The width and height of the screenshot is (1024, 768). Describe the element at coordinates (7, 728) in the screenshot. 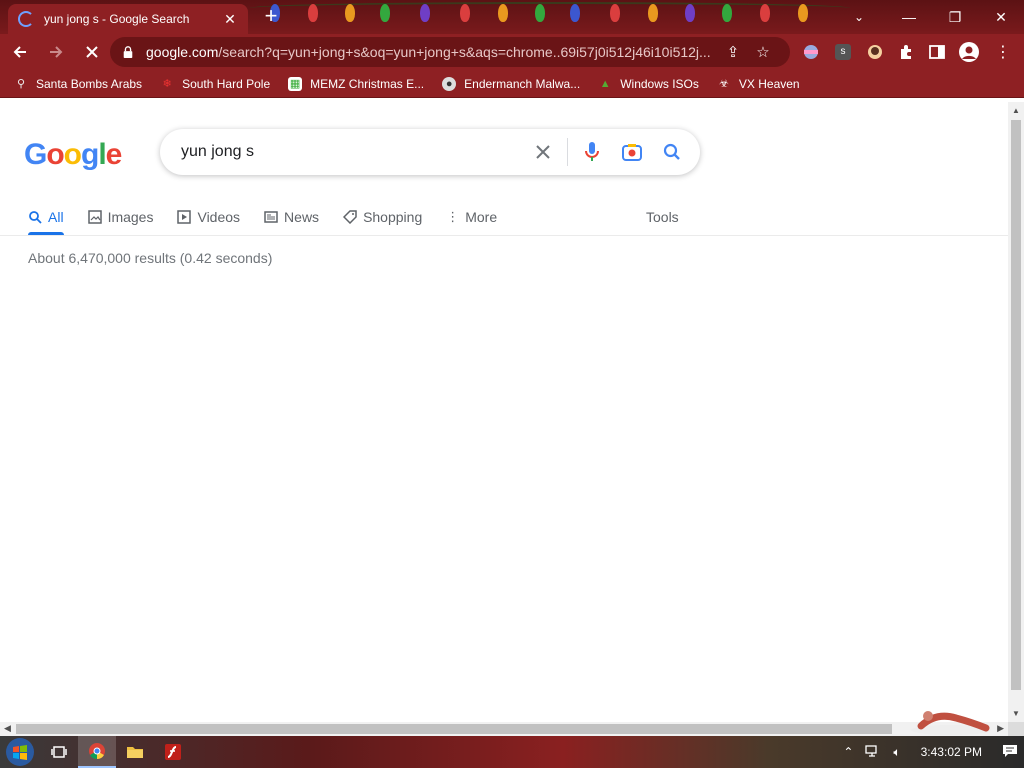

I see `scroll-left-arrow-icon: ◀` at that location.